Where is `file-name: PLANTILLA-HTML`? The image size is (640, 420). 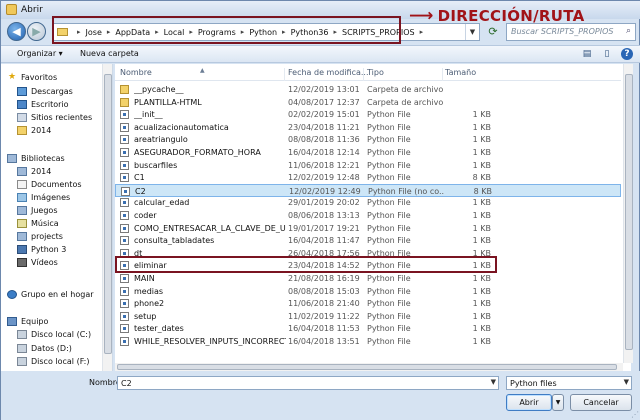
file-name: PLANTILLA-HTML is located at coordinates (168, 102).